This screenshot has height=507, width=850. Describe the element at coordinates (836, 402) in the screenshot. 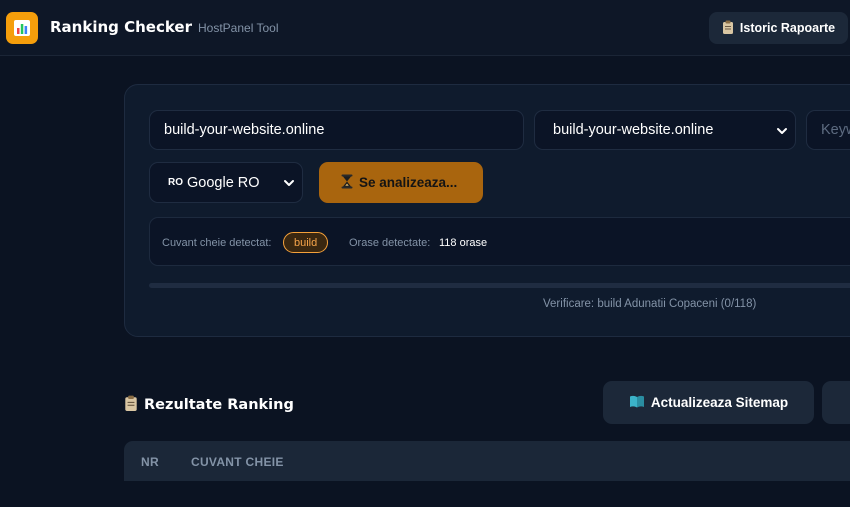

I see `secondary-action-button` at that location.